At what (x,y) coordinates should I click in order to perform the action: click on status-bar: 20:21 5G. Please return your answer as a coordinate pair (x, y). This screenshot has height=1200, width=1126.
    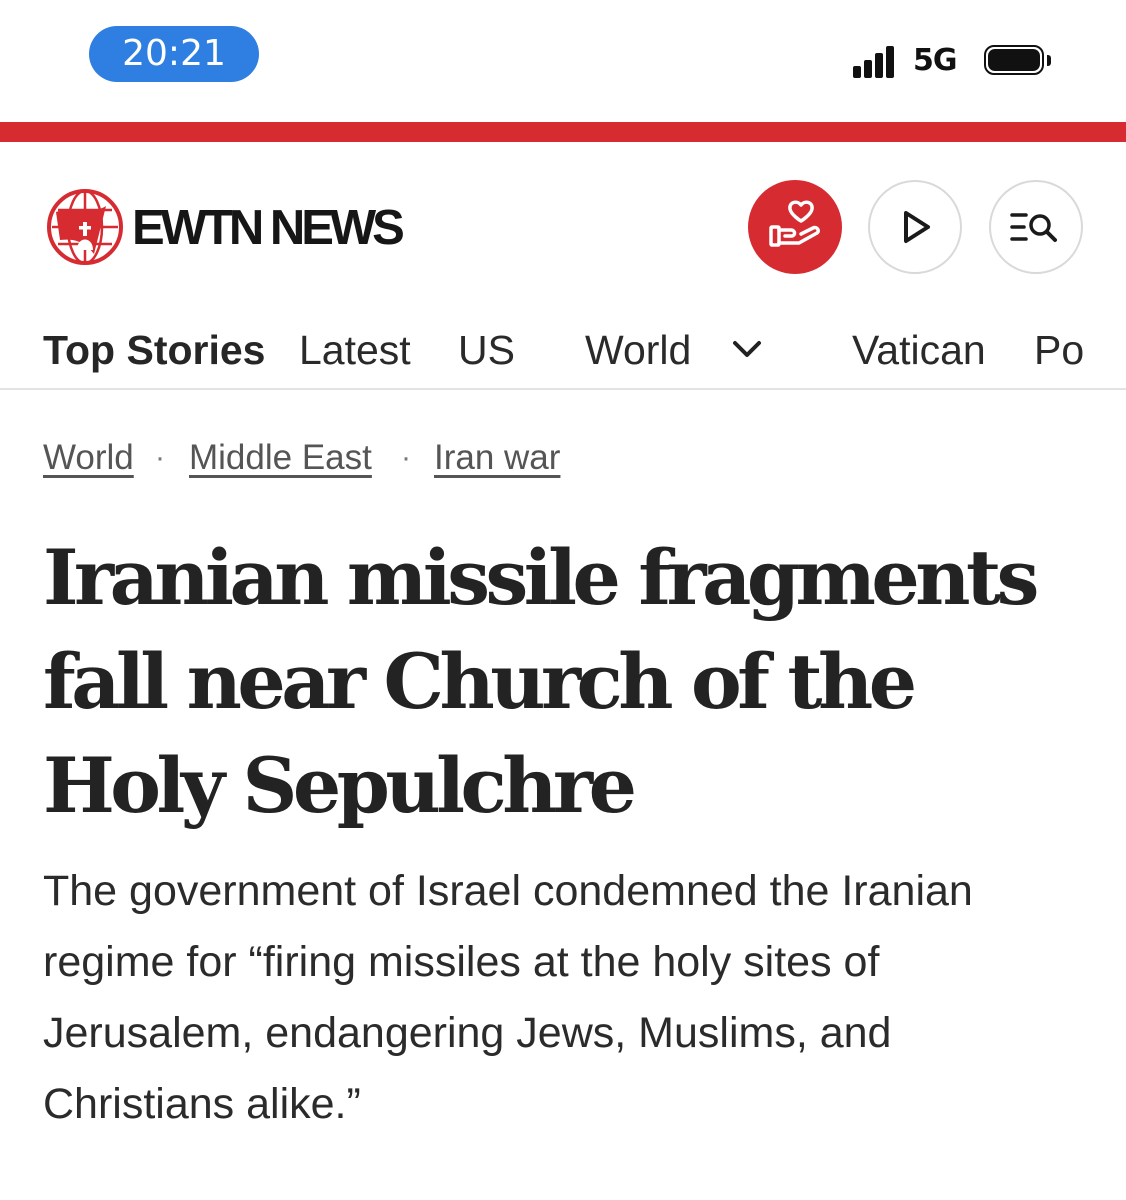
    Looking at the image, I should click on (563, 60).